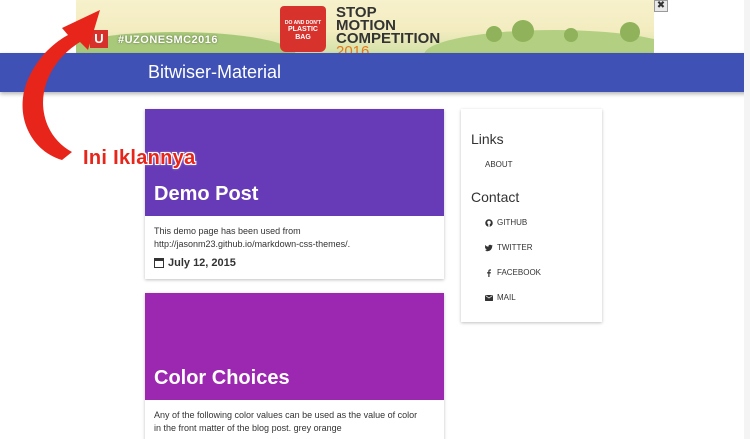 The image size is (750, 439). Describe the element at coordinates (303, 33) in the screenshot. I see `ad-bag-big-text: PLASTIC BAG` at that location.